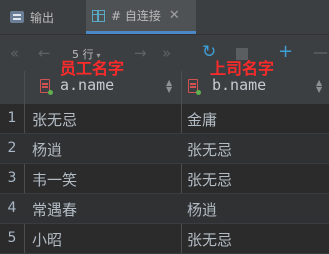  I want to click on console-output-icon, so click(17, 17).